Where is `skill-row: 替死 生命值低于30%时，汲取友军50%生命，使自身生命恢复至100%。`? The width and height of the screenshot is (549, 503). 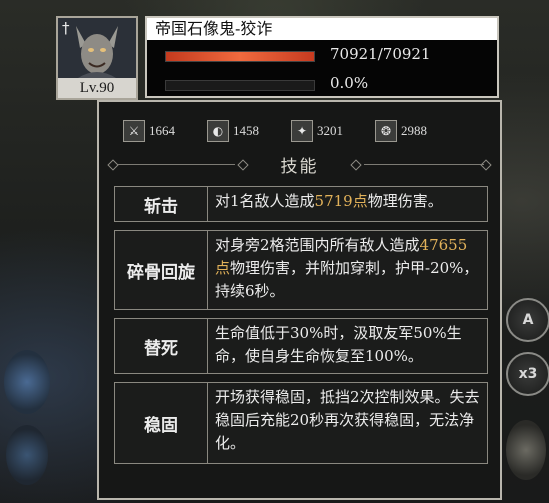 skill-row: 替死 生命值低于30%时，汲取友军50%生命，使自身生命恢复至100%。 is located at coordinates (301, 346).